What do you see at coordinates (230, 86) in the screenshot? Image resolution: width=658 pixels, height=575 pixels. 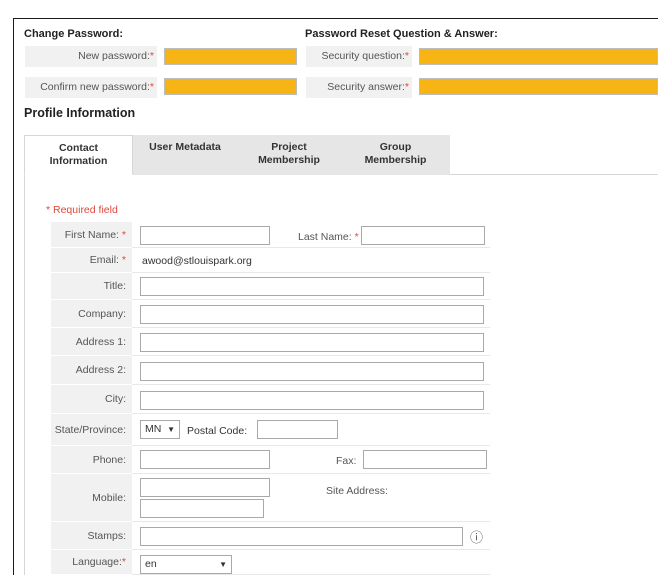 I see `confirm-password-field` at bounding box center [230, 86].